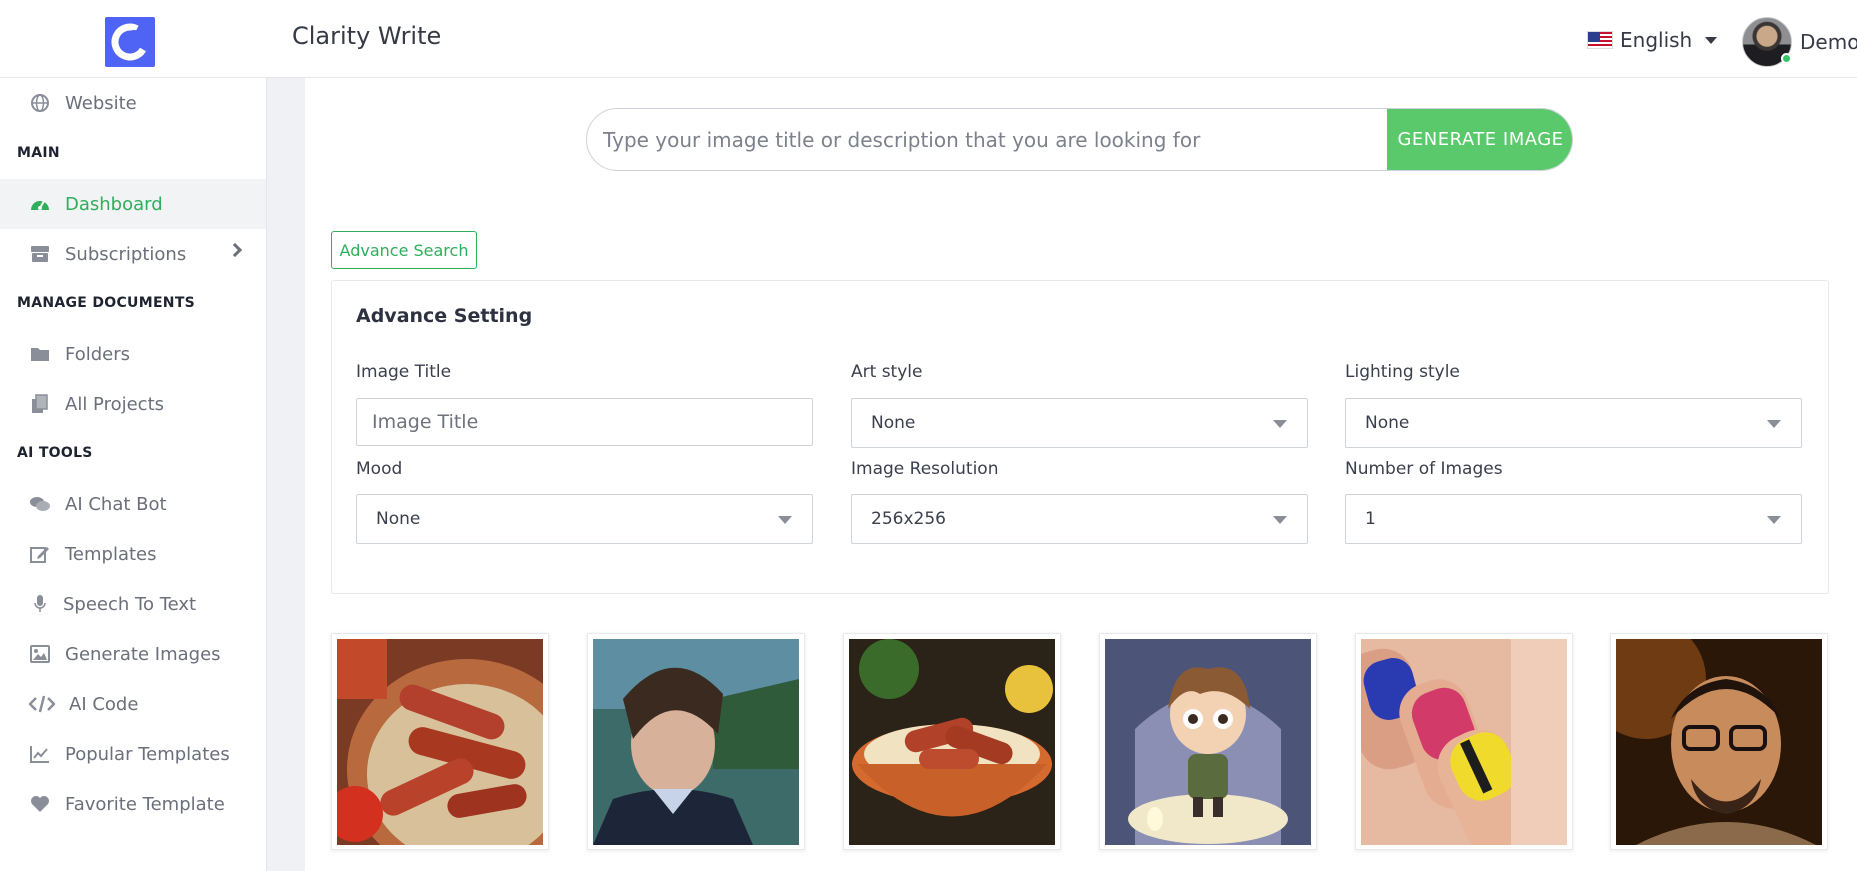 The image size is (1857, 871). Describe the element at coordinates (147, 754) in the screenshot. I see `sidebar-item-label: Popular Templates` at that location.